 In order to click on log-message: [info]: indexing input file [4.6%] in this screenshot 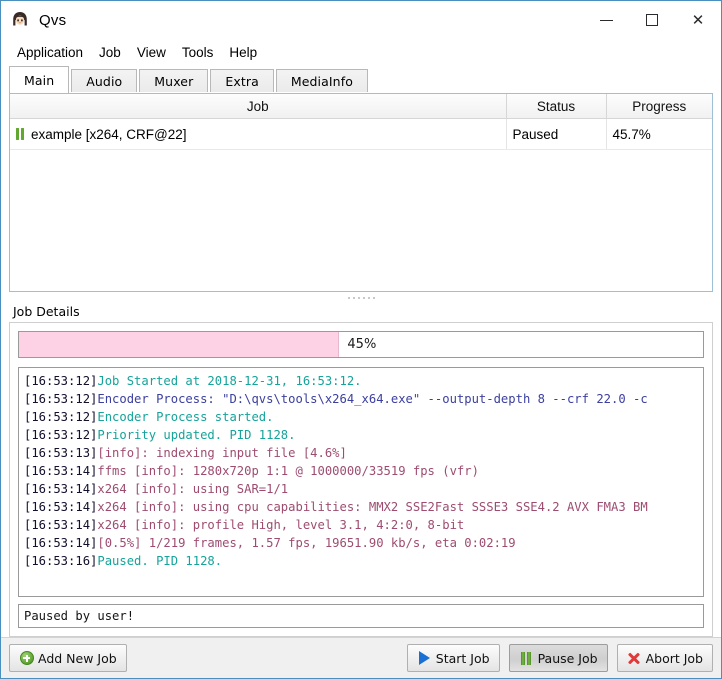, I will do `click(222, 453)`.